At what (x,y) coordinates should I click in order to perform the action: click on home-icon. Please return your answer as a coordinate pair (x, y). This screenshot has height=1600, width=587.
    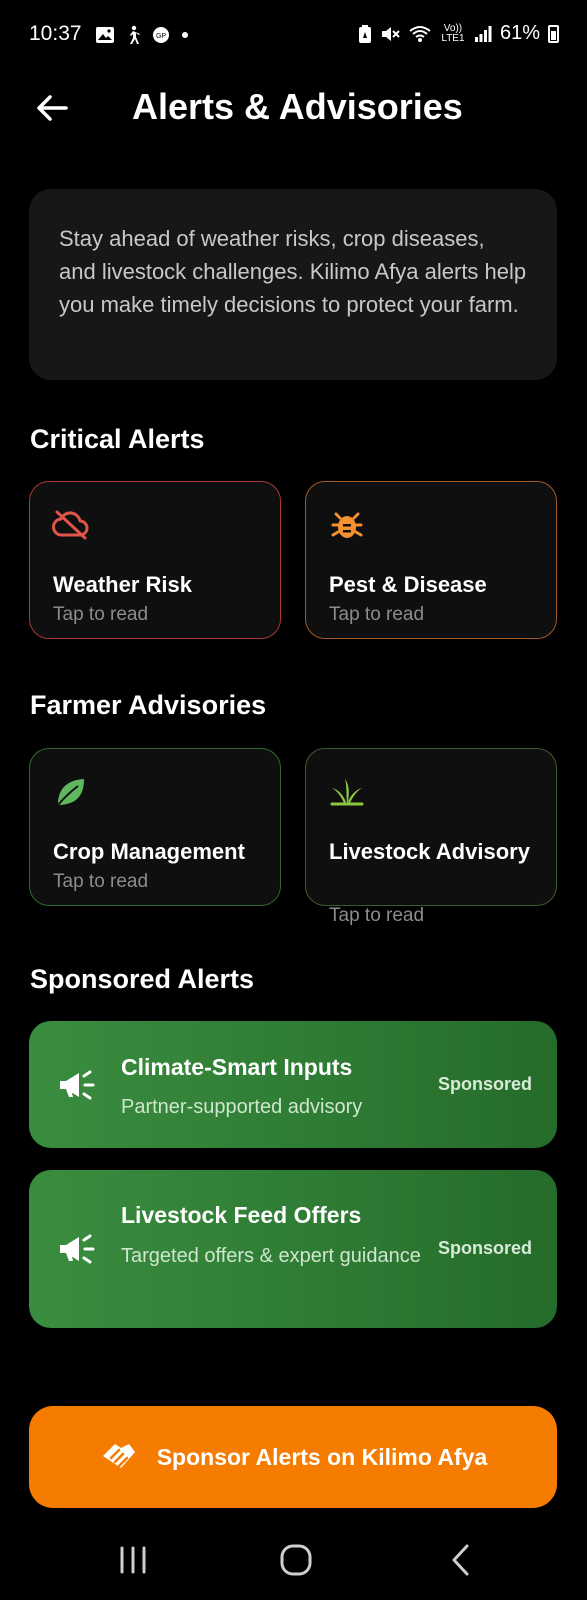
    Looking at the image, I should click on (296, 1560).